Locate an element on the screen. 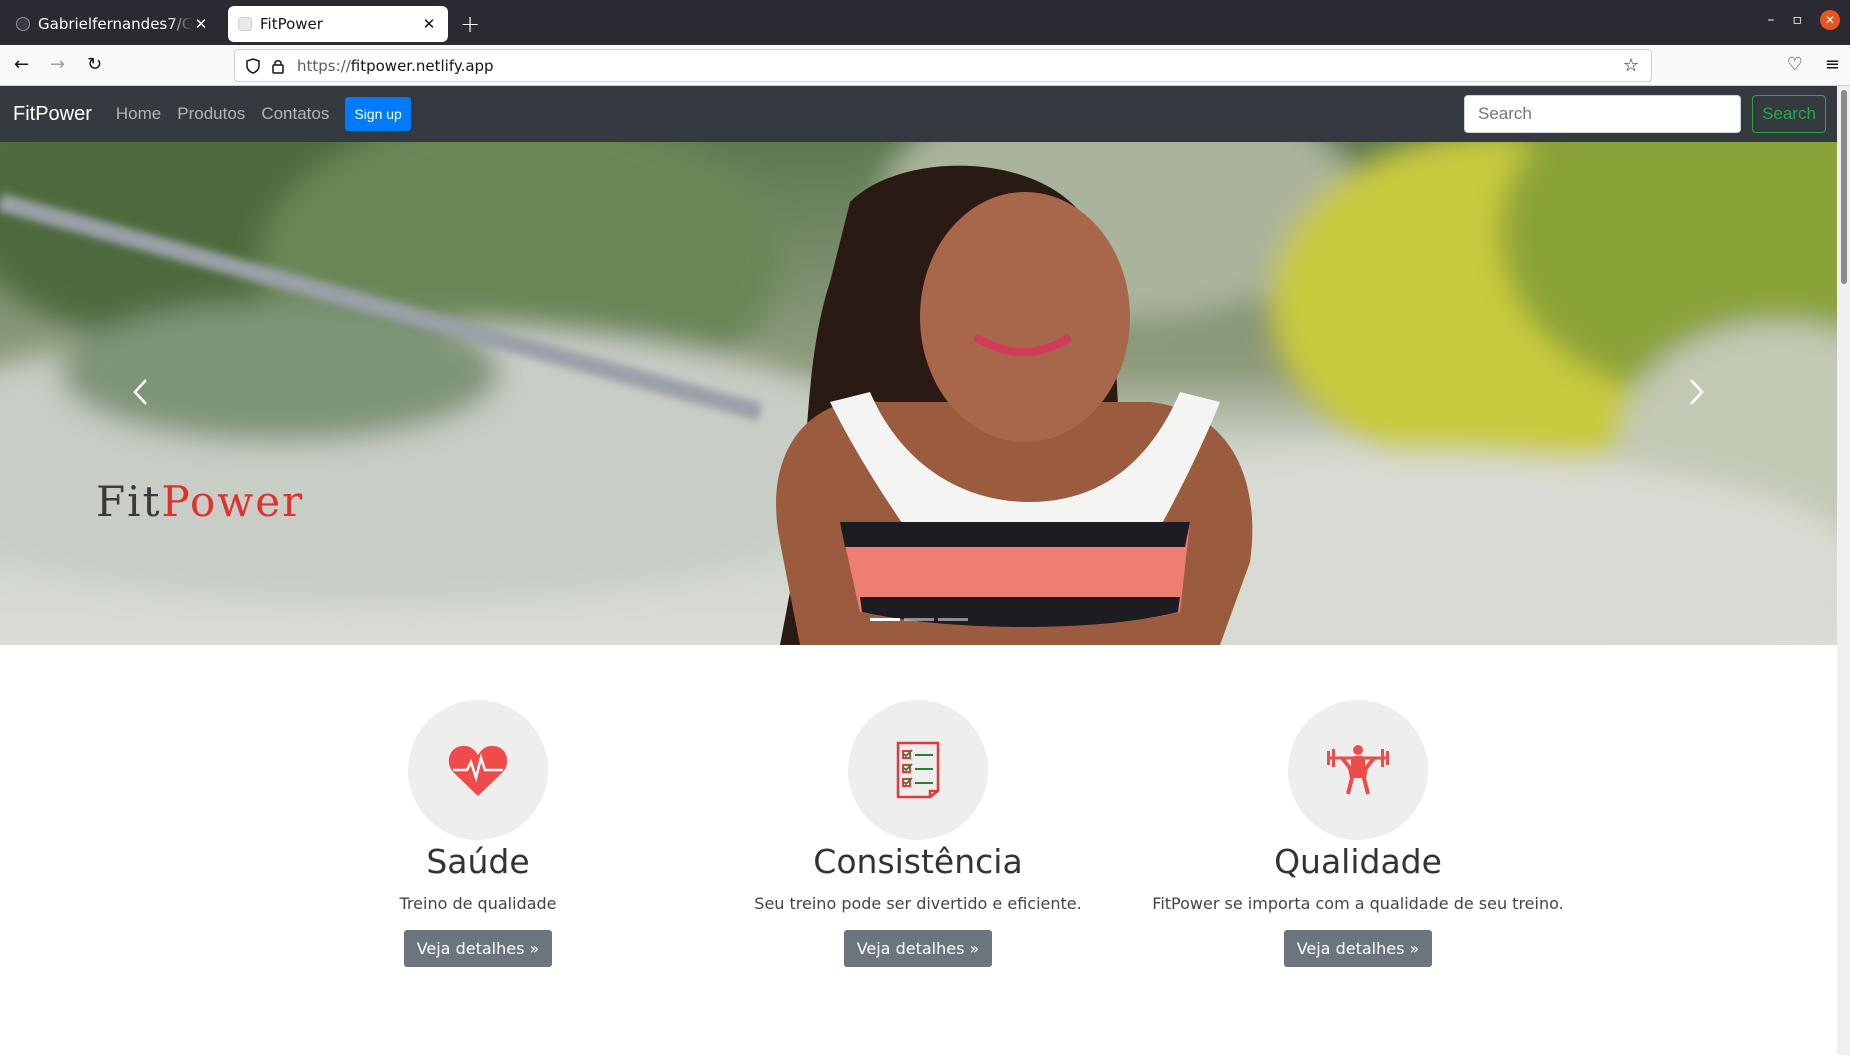  browser-tab-github: Gabrielfernandes7/Gabrie ✕ is located at coordinates (113, 24).